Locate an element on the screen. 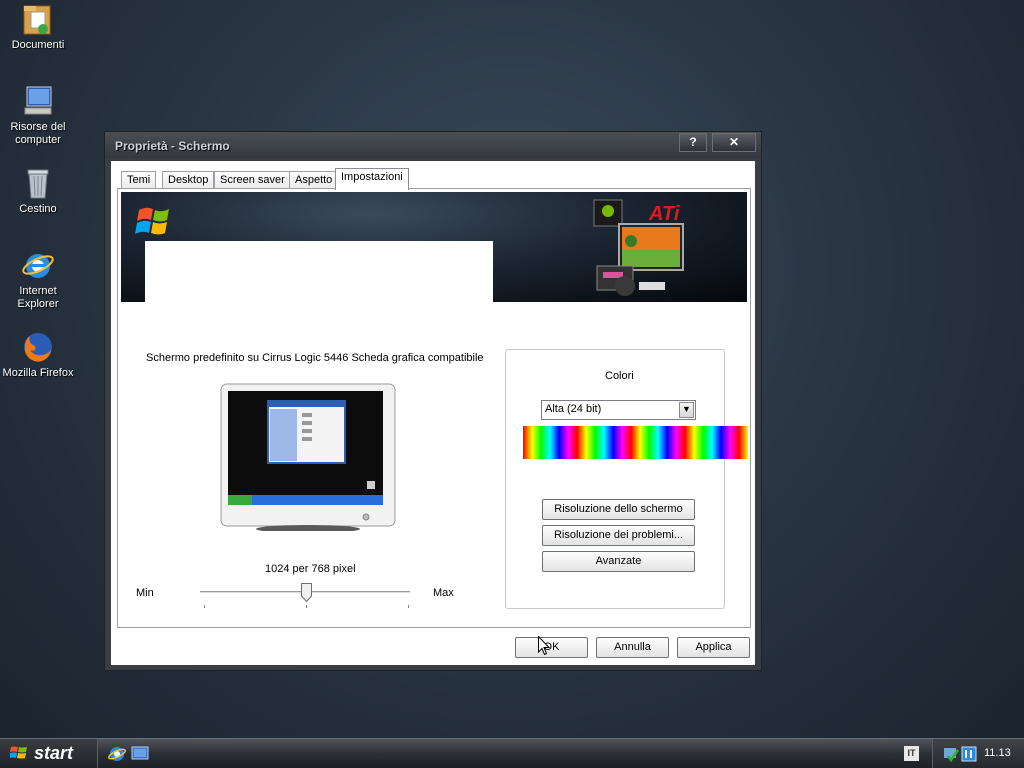  resolution-slider-thumb is located at coordinates (306, 592).